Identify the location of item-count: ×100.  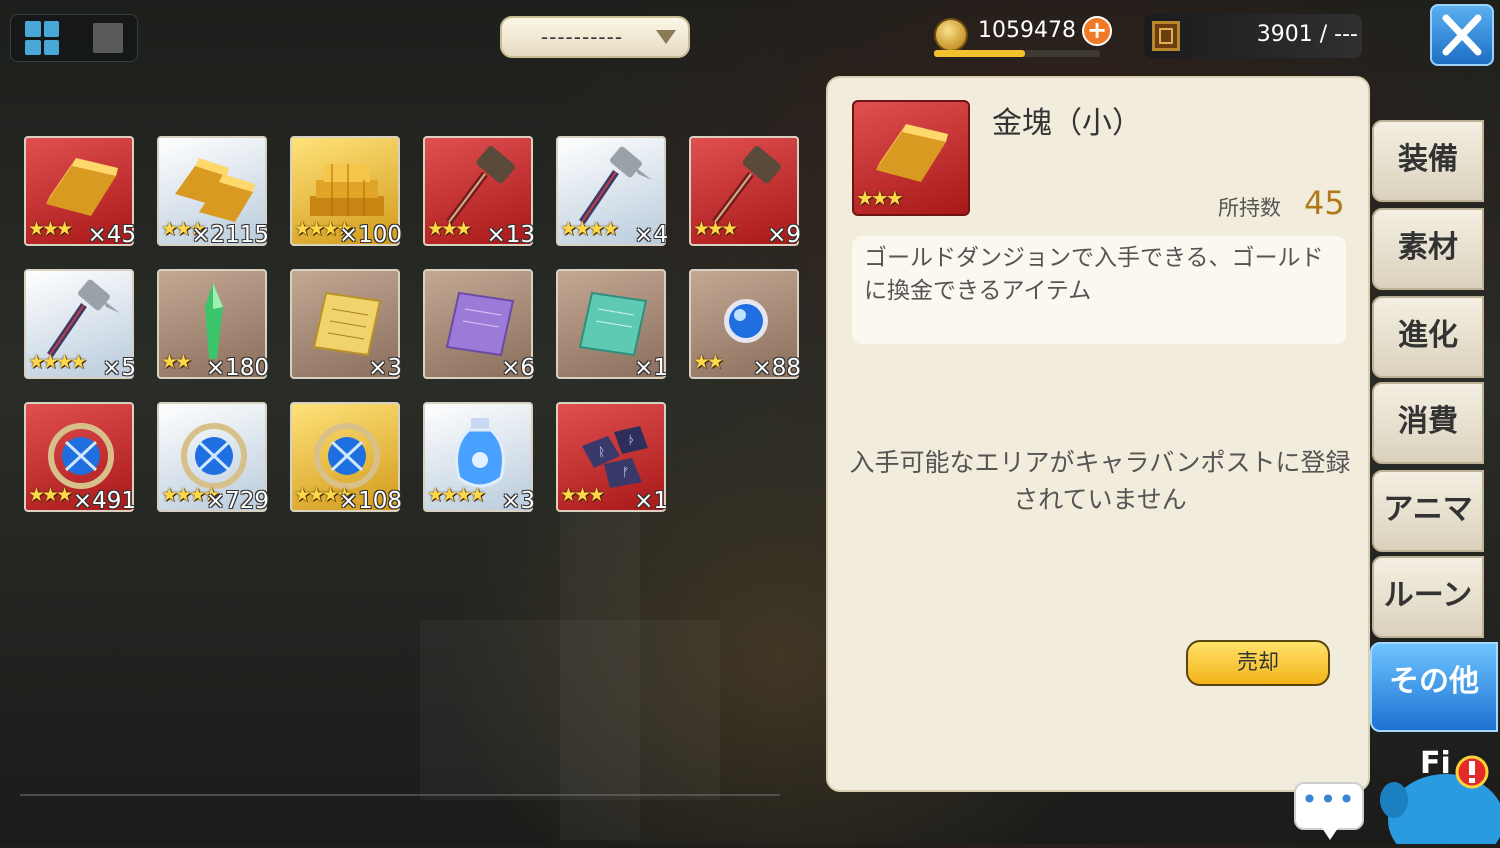
(370, 235).